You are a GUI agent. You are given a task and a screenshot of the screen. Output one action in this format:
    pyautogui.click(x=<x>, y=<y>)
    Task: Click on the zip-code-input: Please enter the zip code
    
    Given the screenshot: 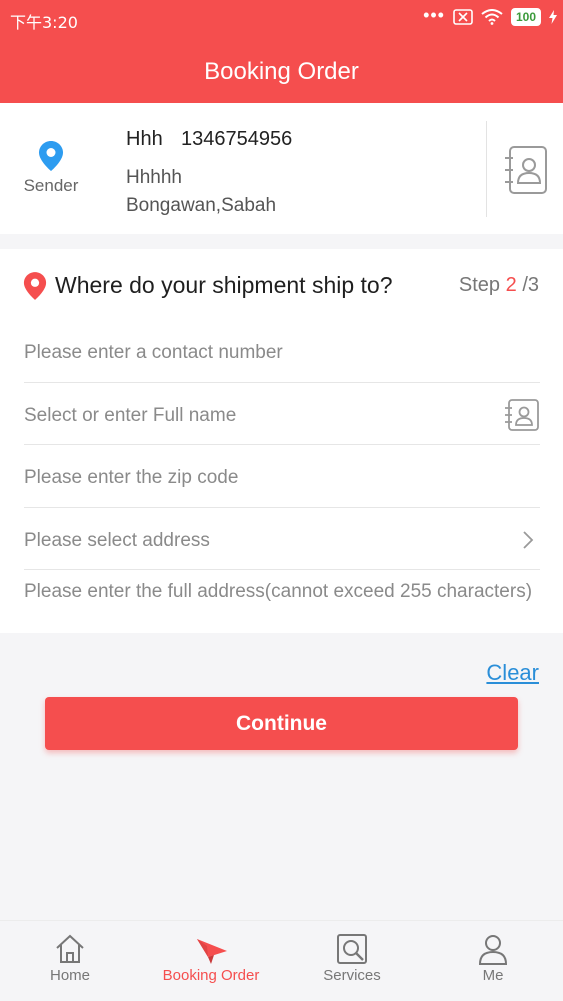 What is the action you would take?
    pyautogui.click(x=282, y=478)
    